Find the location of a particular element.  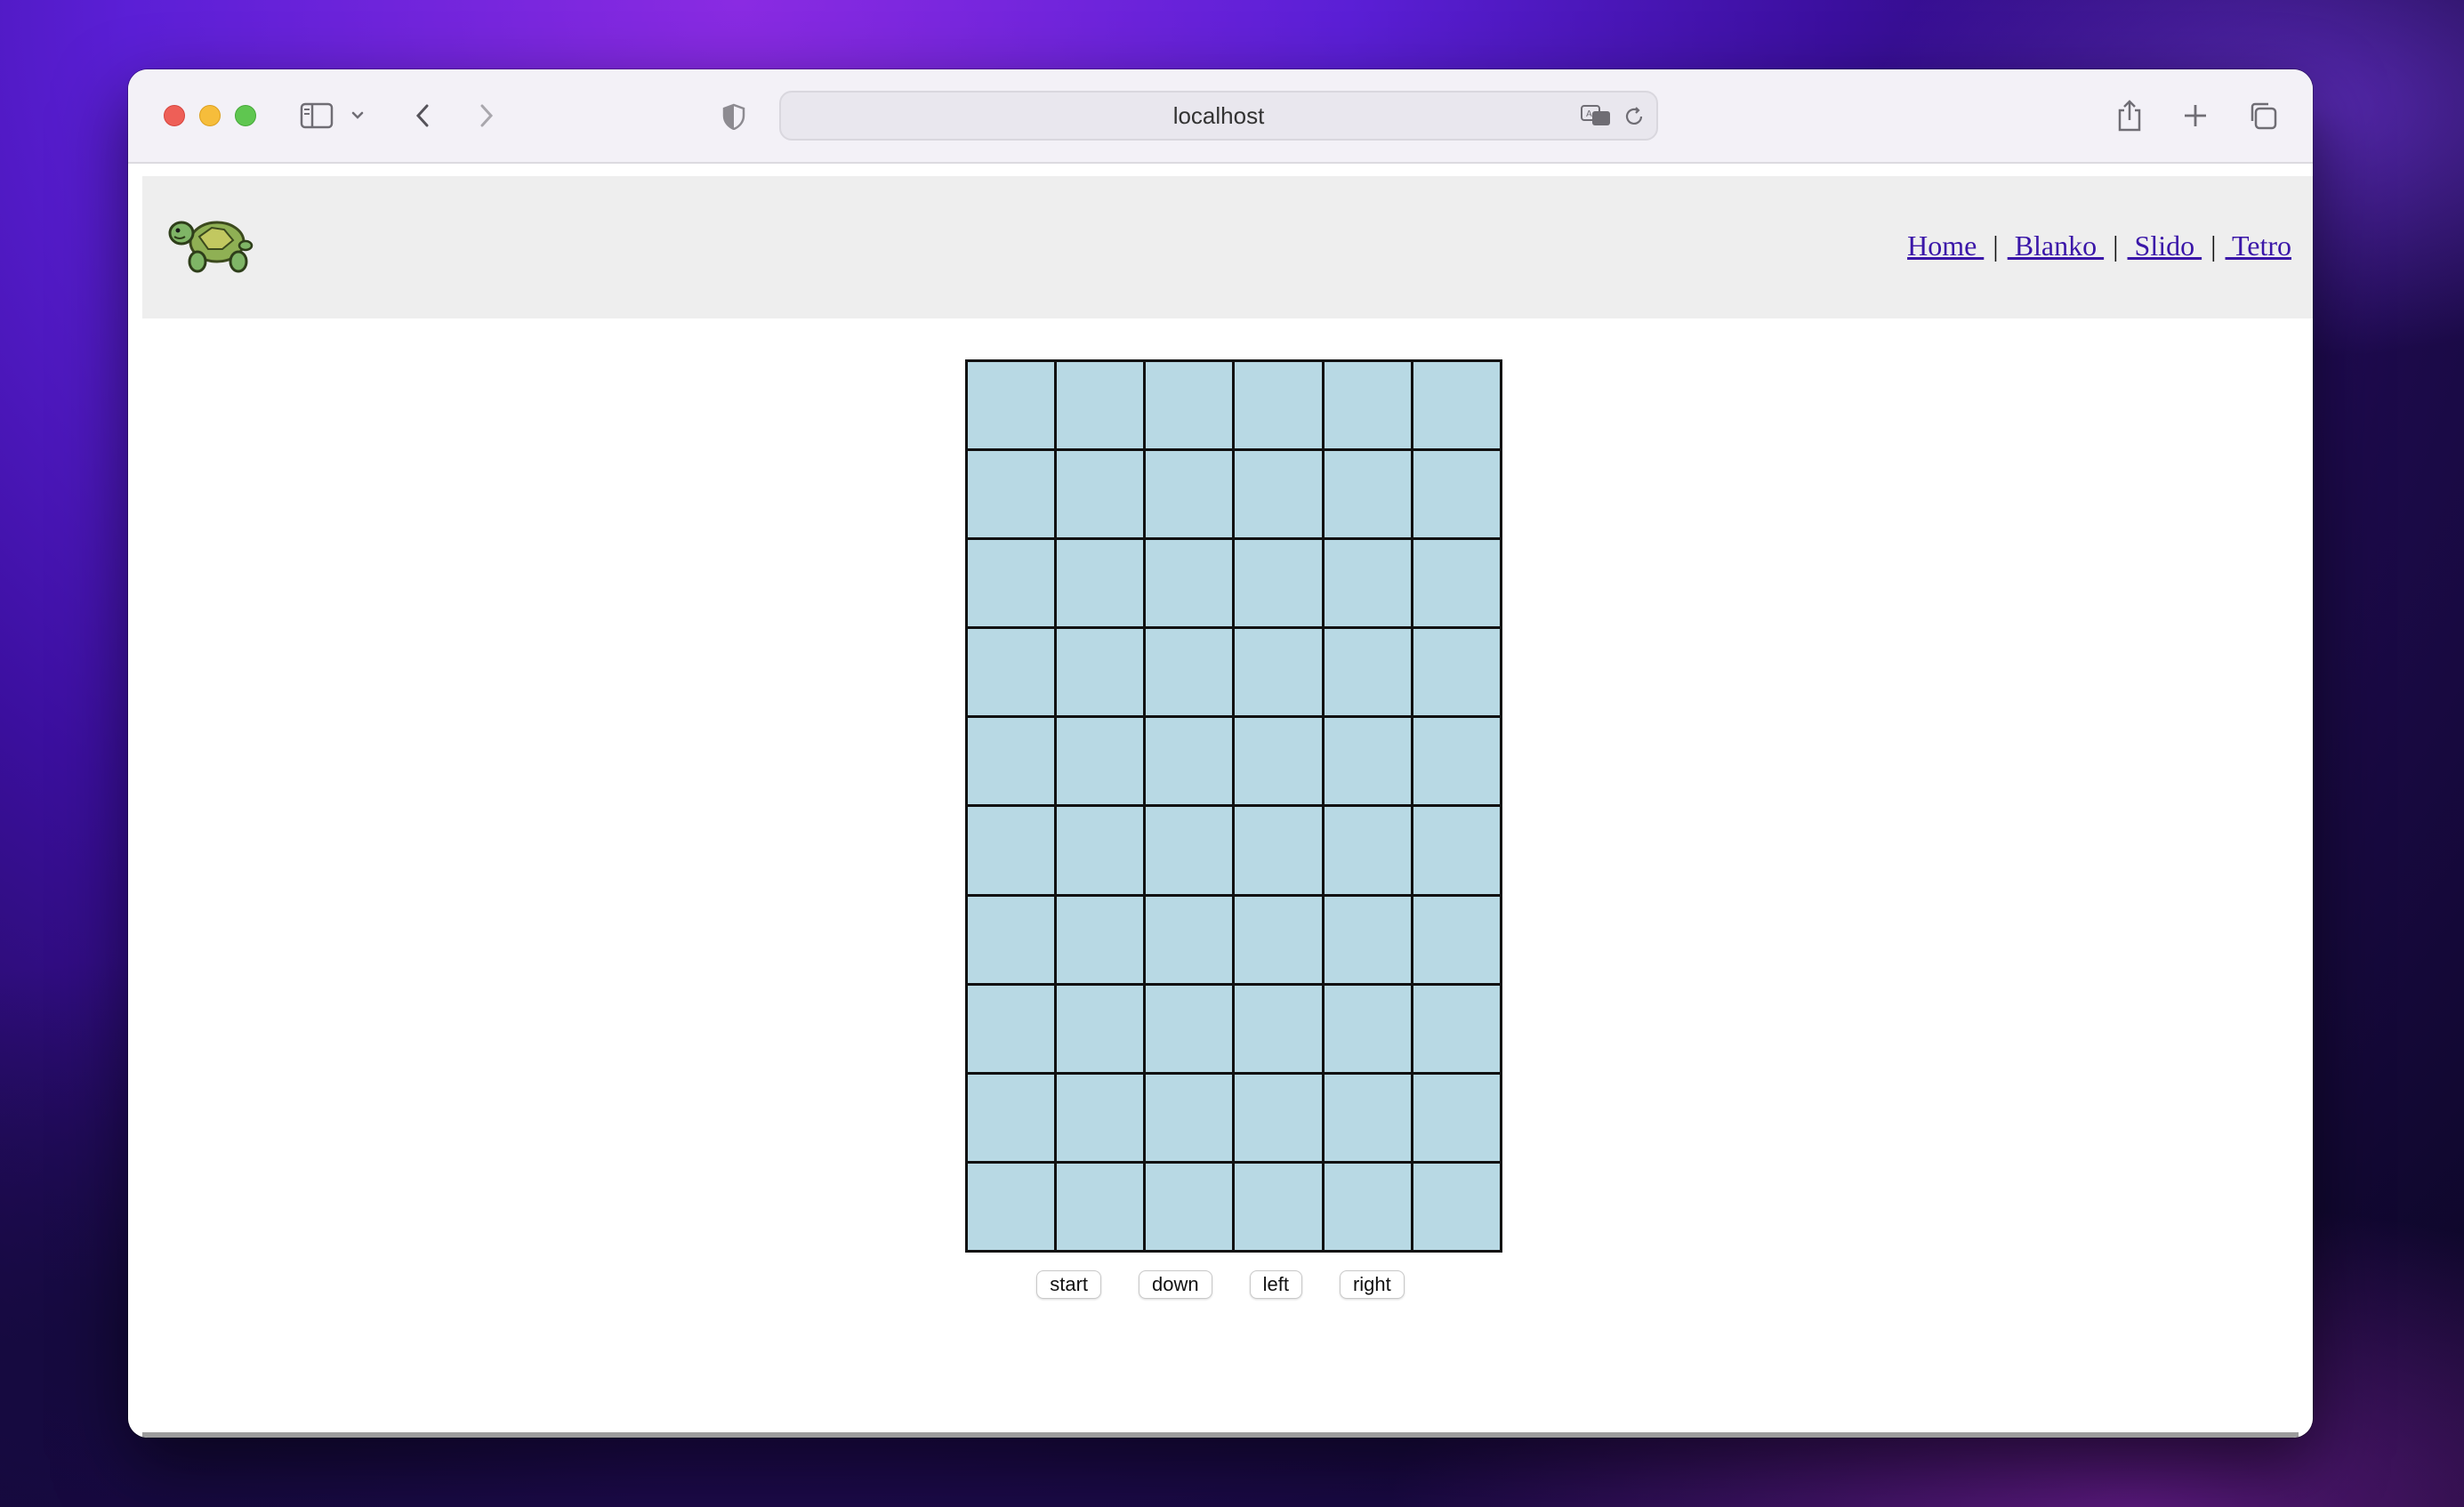

game-board is located at coordinates (1234, 806).